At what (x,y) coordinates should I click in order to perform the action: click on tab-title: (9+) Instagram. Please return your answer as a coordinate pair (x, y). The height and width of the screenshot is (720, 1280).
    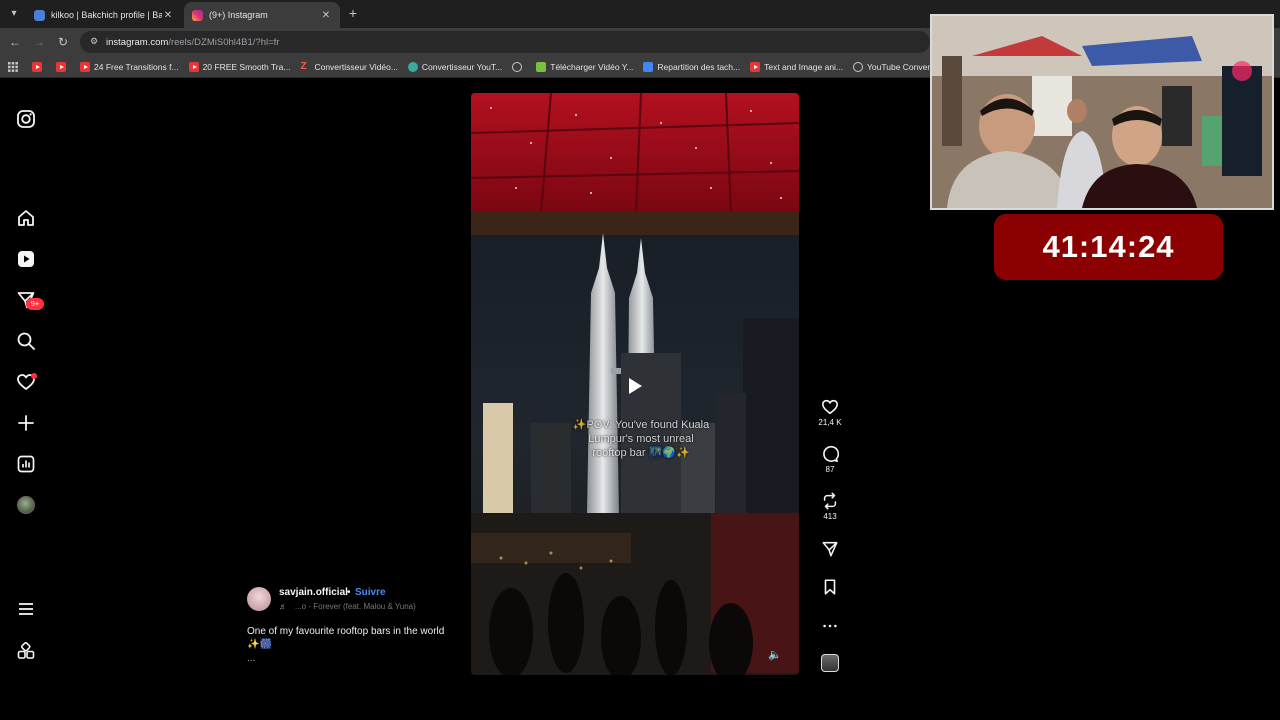
    Looking at the image, I should click on (238, 15).